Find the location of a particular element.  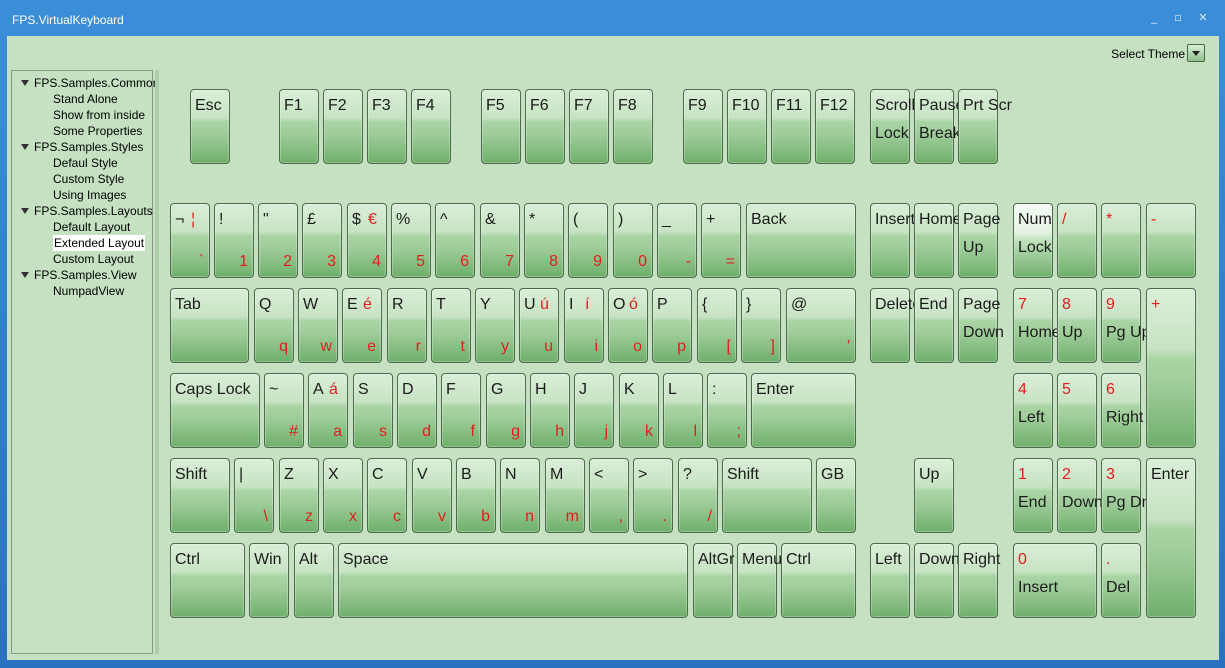

key-o: Oó o is located at coordinates (628, 325).